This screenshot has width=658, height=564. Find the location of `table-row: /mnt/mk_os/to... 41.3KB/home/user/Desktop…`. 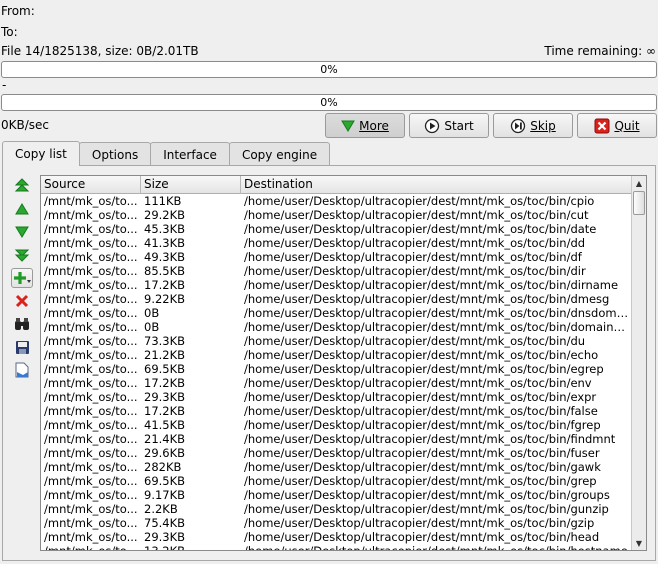

table-row: /mnt/mk_os/to... 41.3KB/home/user/Desktop… is located at coordinates (336, 243).